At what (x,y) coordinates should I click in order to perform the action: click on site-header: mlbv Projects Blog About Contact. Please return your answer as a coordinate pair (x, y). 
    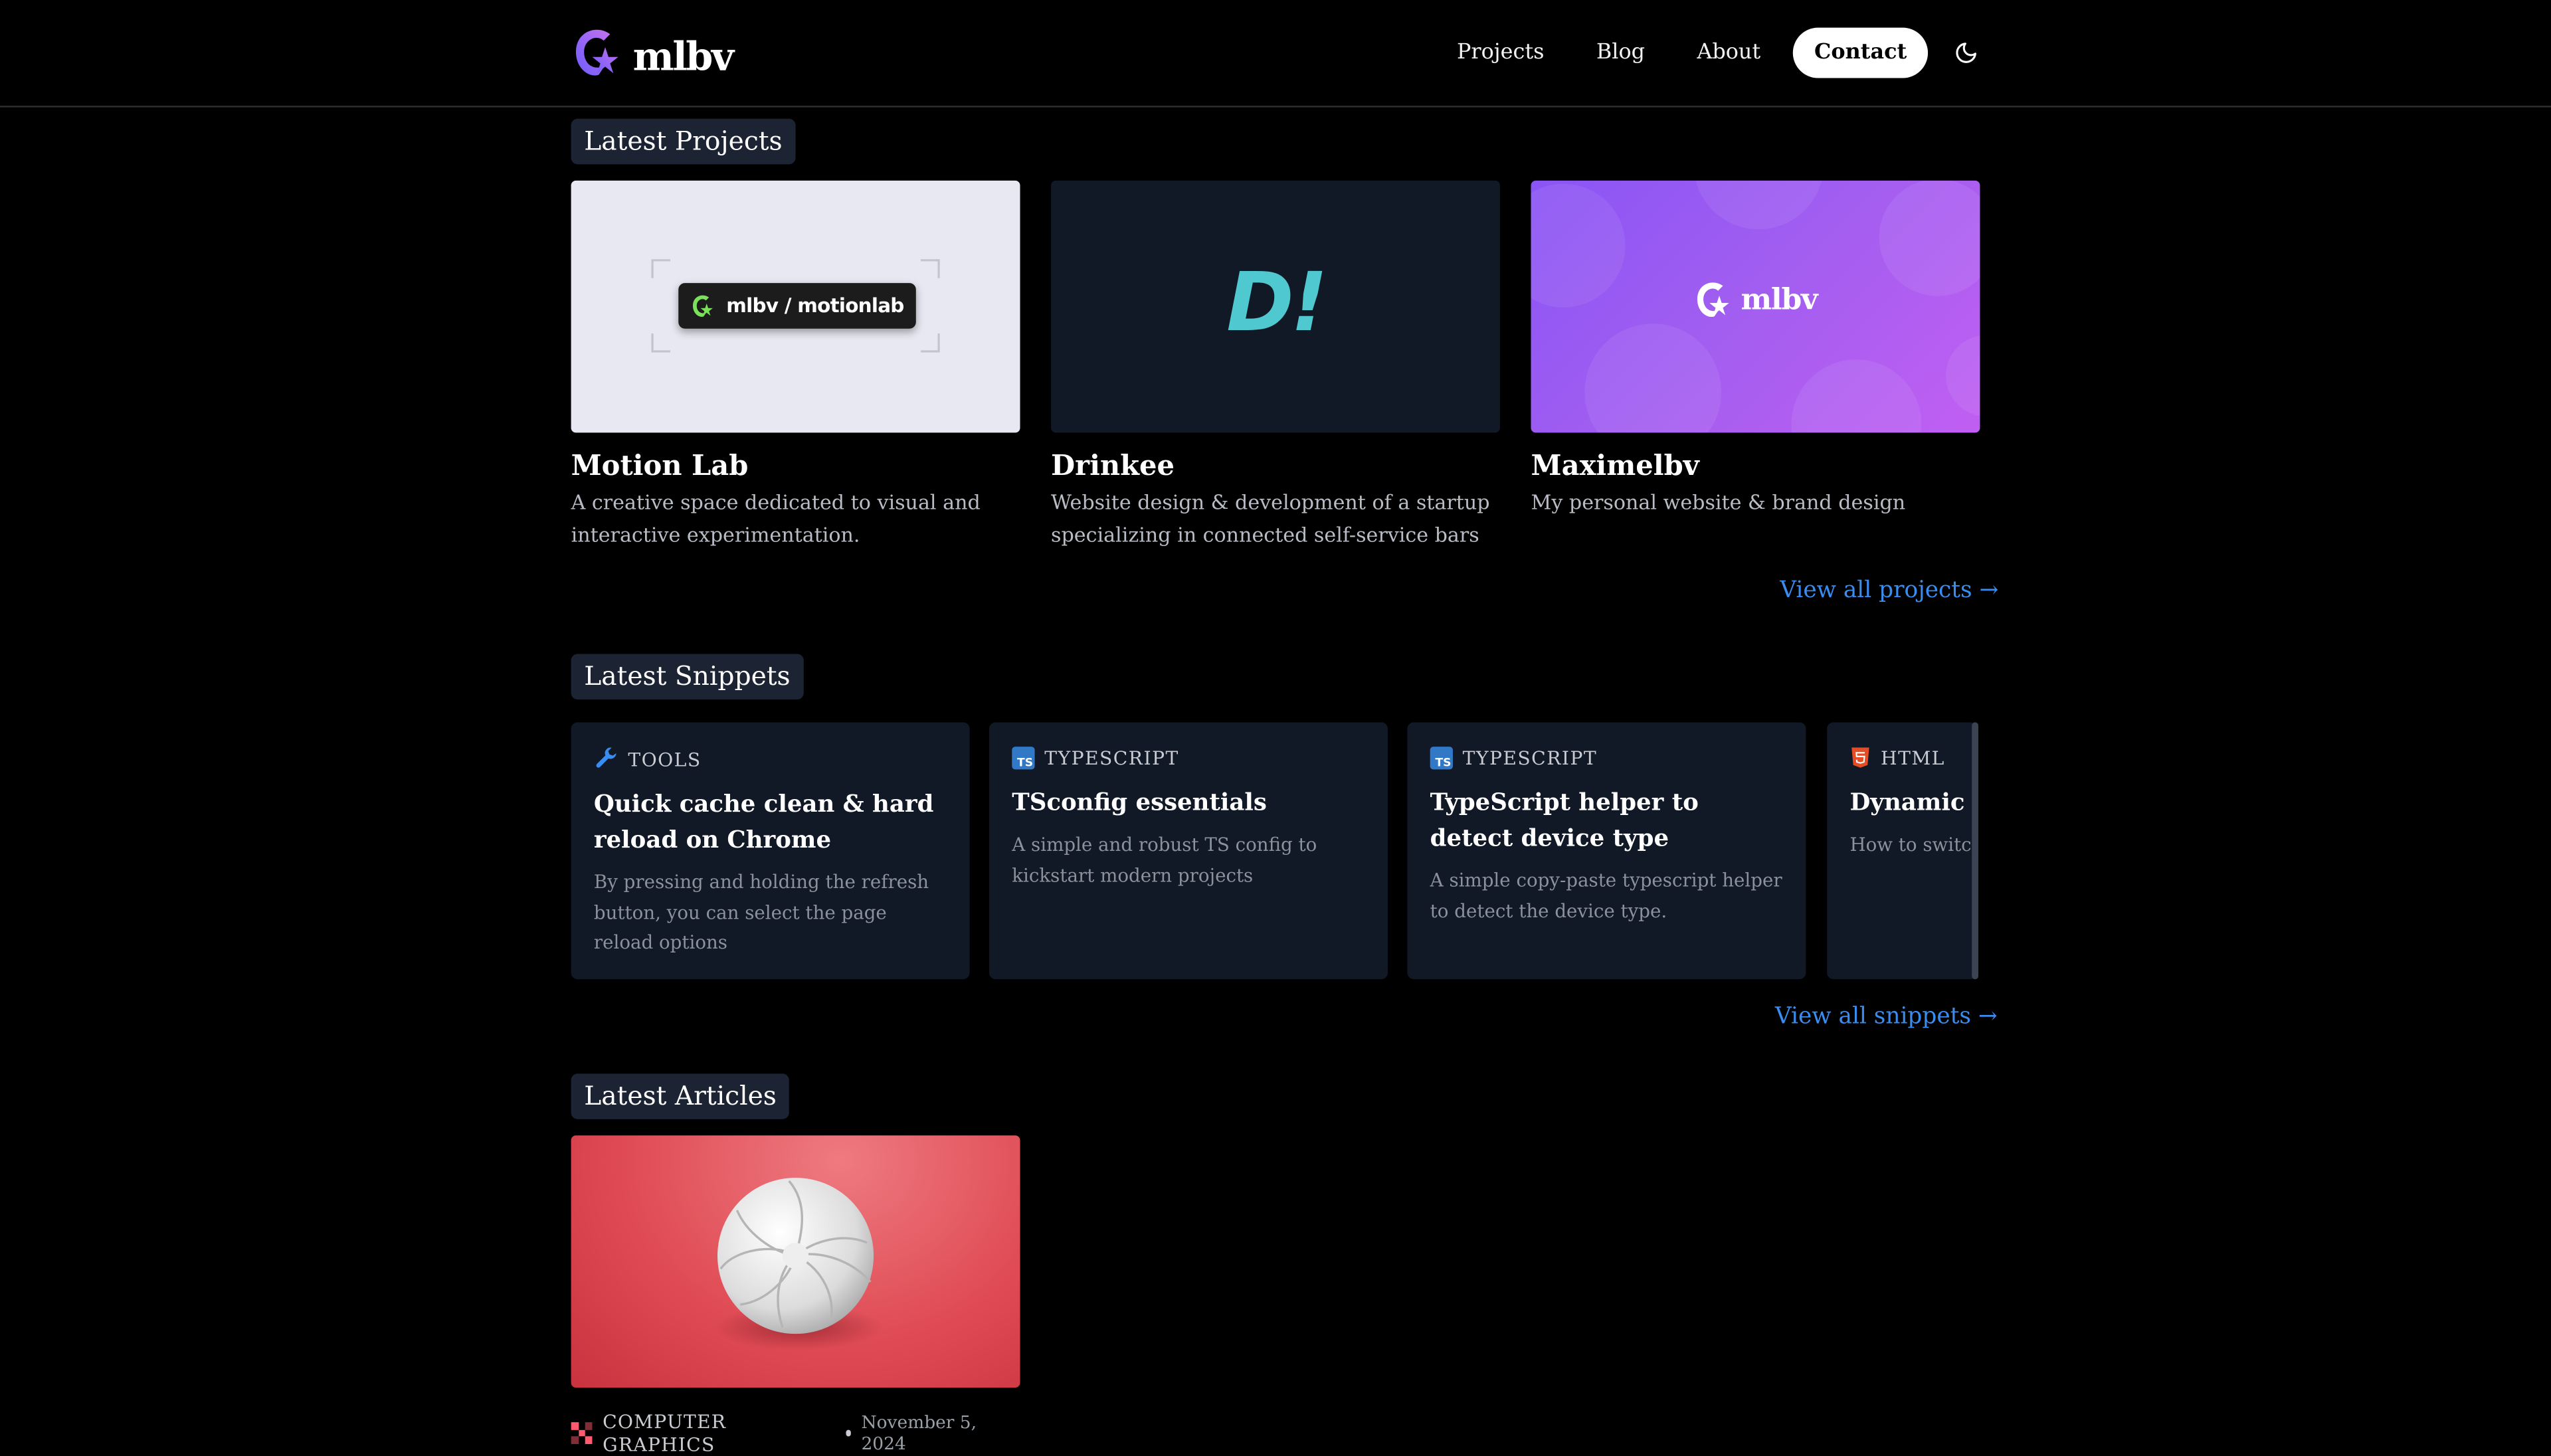
    Looking at the image, I should click on (1275, 54).